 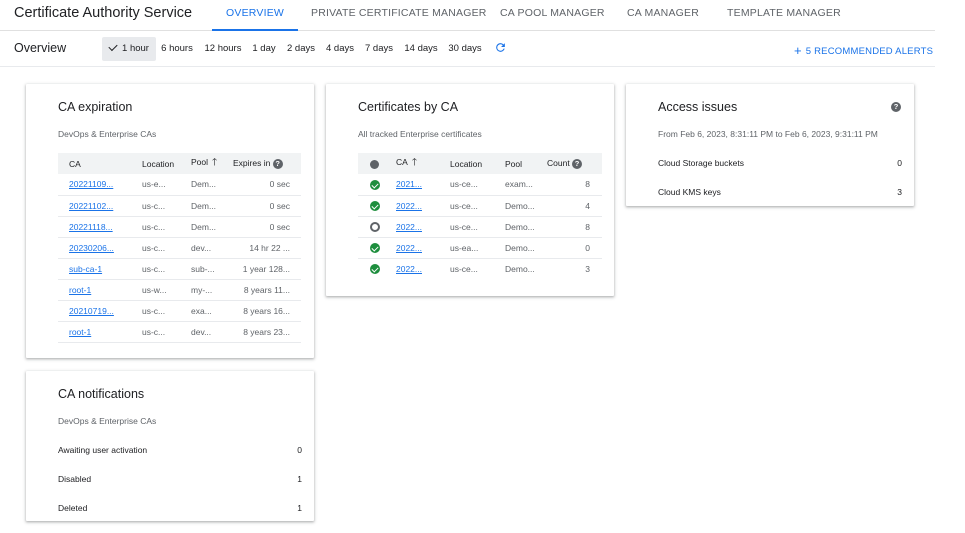 I want to click on app-title: Certificate Authority Service, so click(x=103, y=13).